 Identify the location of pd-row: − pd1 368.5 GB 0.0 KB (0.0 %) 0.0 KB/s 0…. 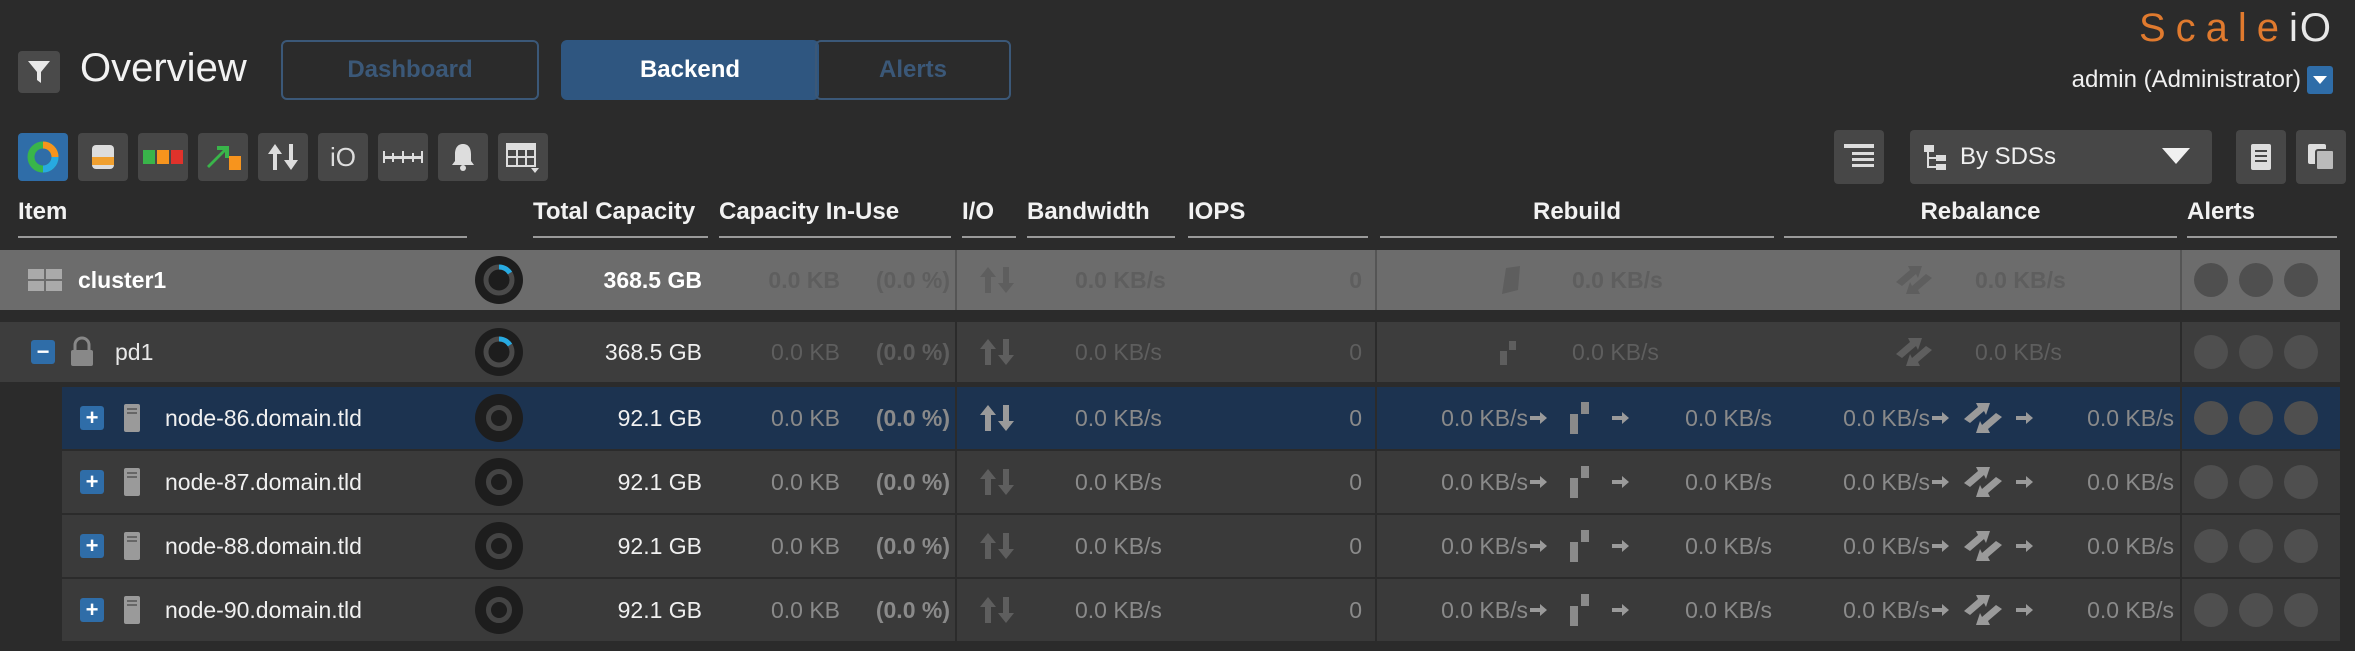
(1170, 352).